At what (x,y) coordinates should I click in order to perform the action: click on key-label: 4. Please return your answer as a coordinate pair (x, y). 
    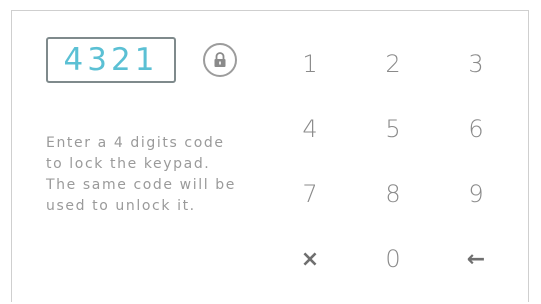
    Looking at the image, I should click on (310, 129).